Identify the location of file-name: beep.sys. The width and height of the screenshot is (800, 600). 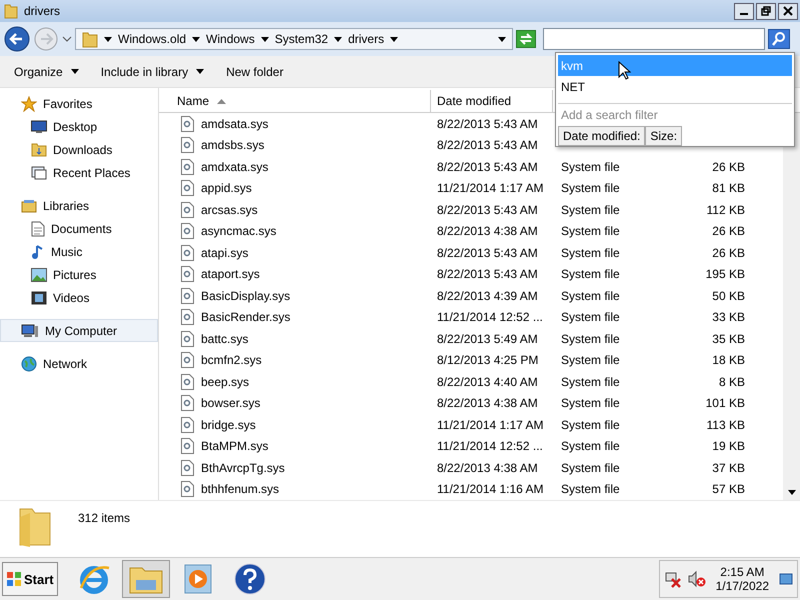
(225, 381).